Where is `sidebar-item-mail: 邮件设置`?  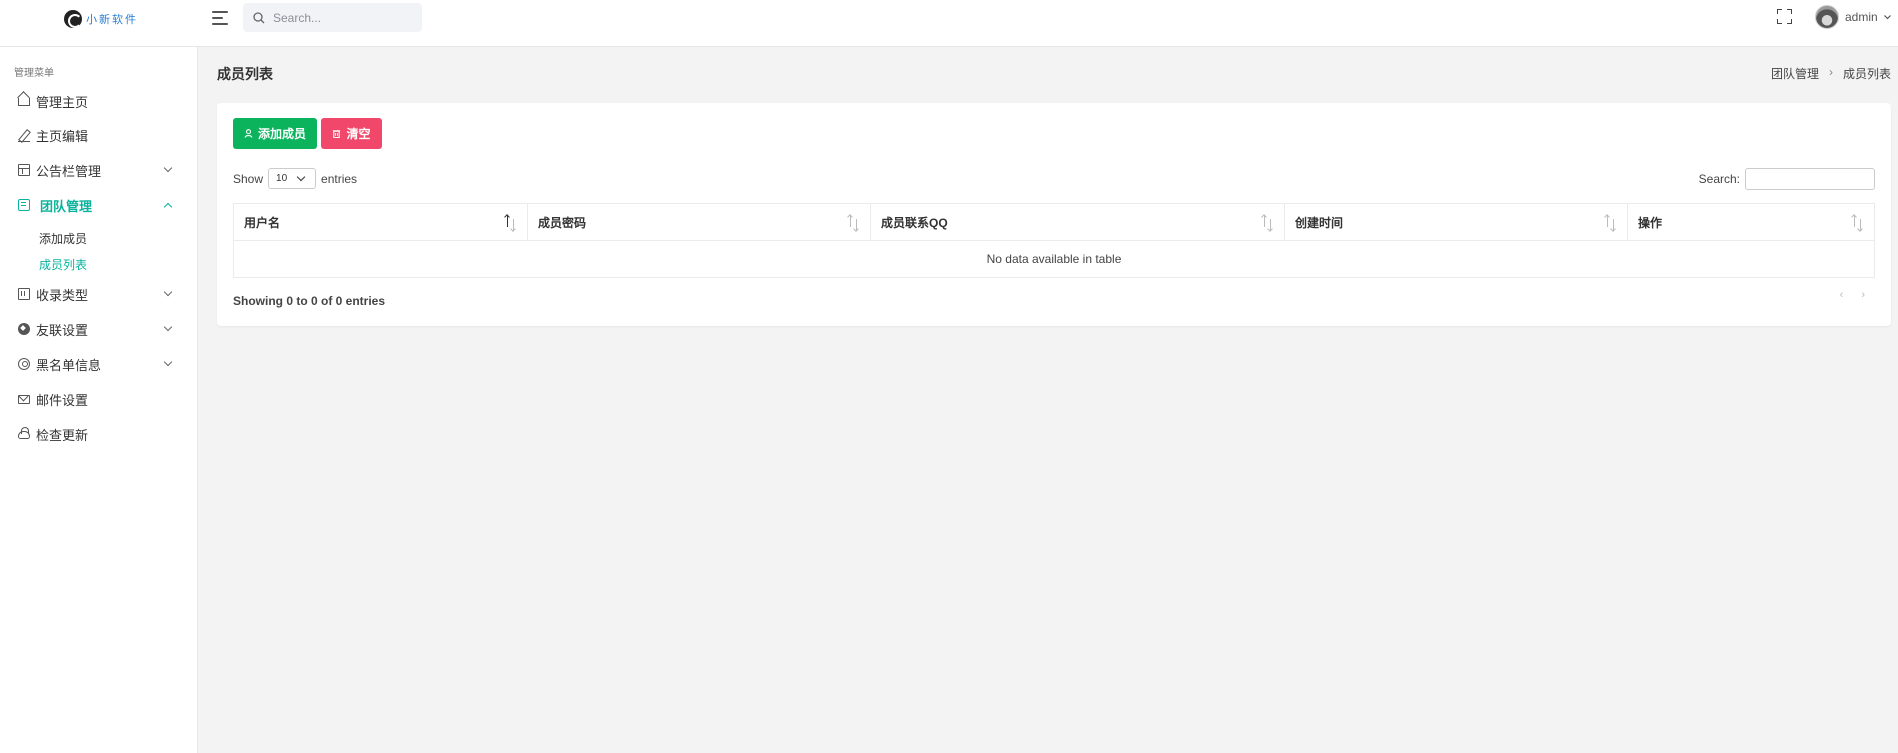
sidebar-item-mail: 邮件设置 is located at coordinates (99, 399).